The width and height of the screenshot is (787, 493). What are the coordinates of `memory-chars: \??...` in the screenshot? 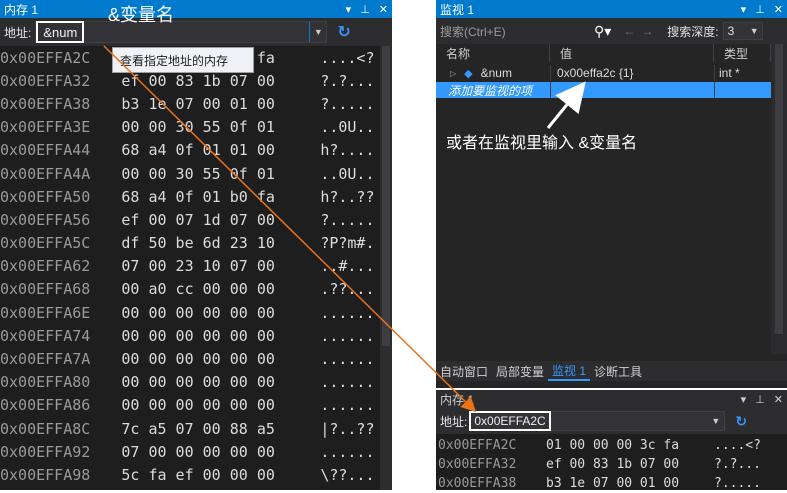 It's located at (347, 474).